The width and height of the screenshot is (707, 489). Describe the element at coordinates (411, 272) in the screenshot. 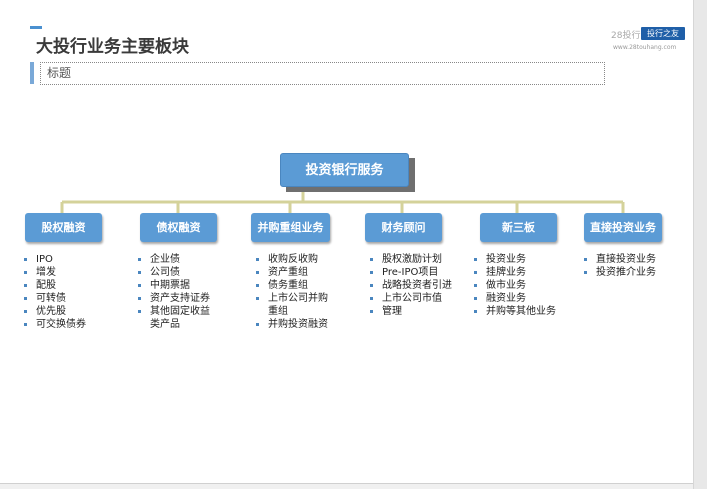

I see `list-item: Pre-IPO项目` at that location.